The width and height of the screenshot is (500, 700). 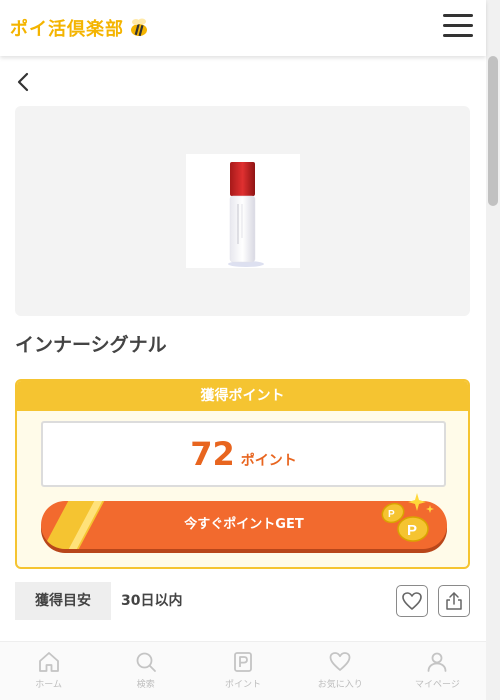 I want to click on nav-mypage: マイページ, so click(x=437, y=671).